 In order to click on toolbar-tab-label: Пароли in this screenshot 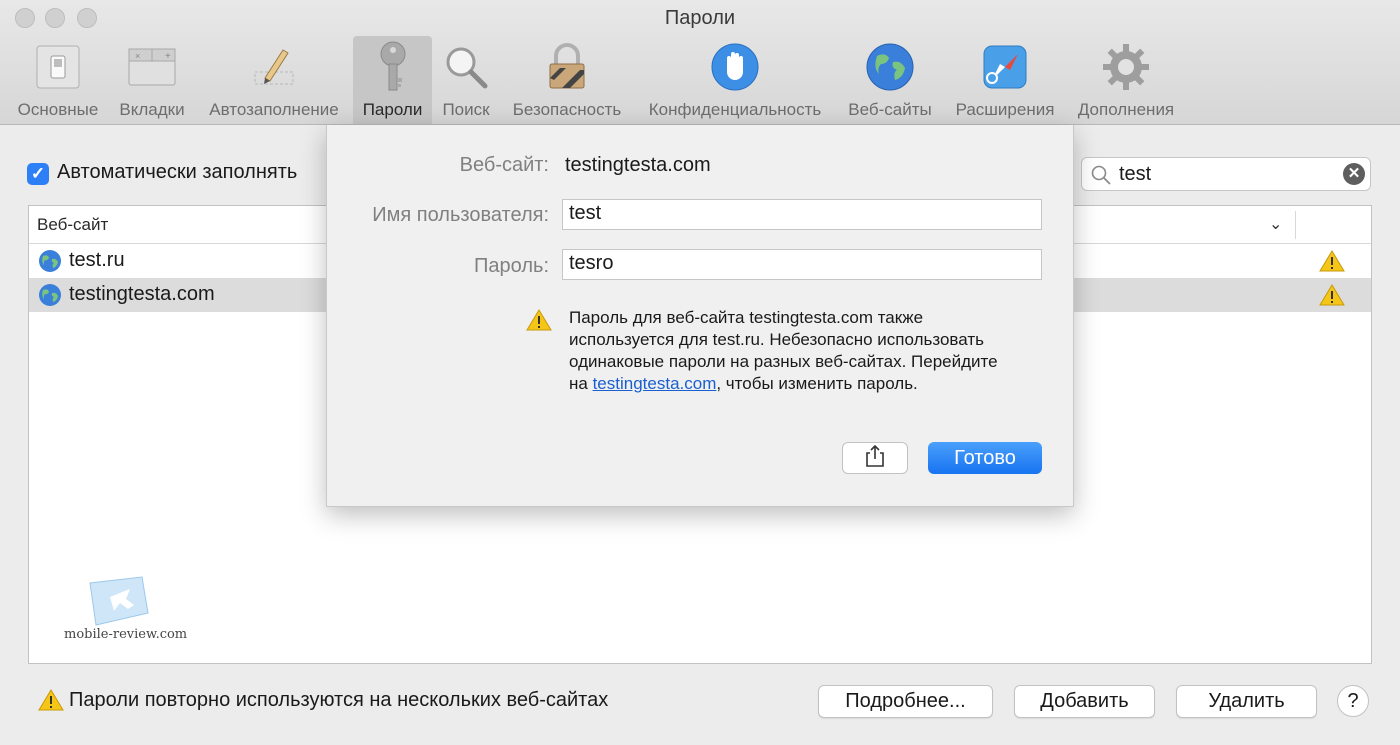, I will do `click(392, 109)`.